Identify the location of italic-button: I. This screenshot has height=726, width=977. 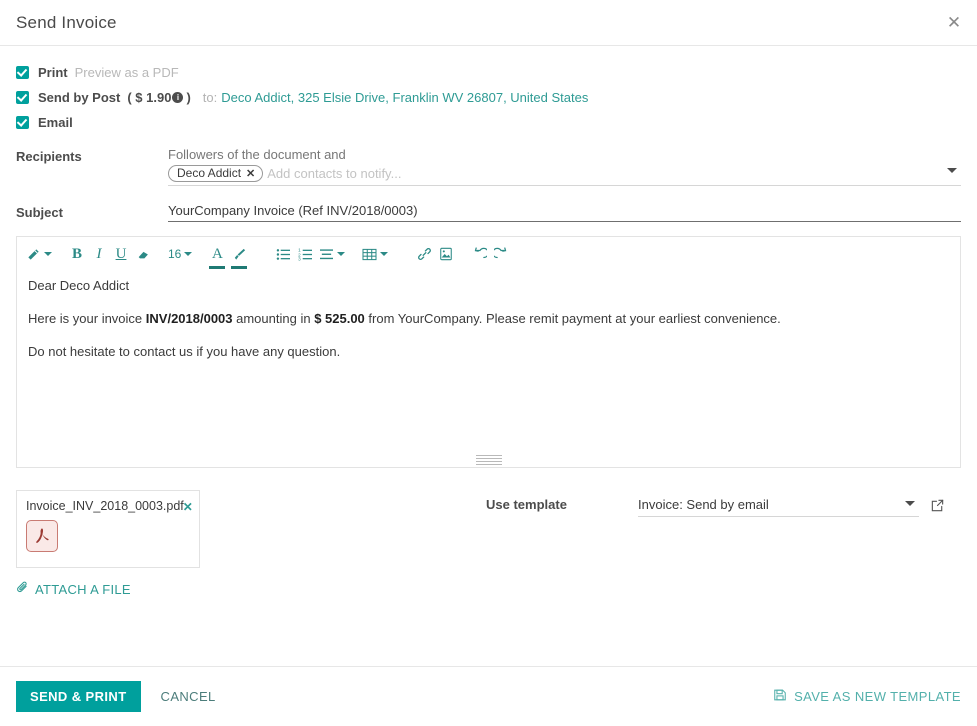
(99, 254).